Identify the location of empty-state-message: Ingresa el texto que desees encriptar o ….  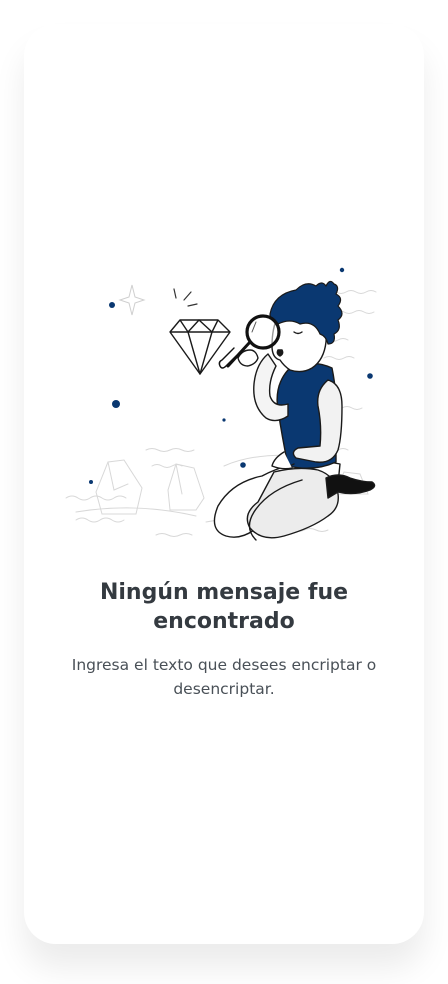
(224, 677).